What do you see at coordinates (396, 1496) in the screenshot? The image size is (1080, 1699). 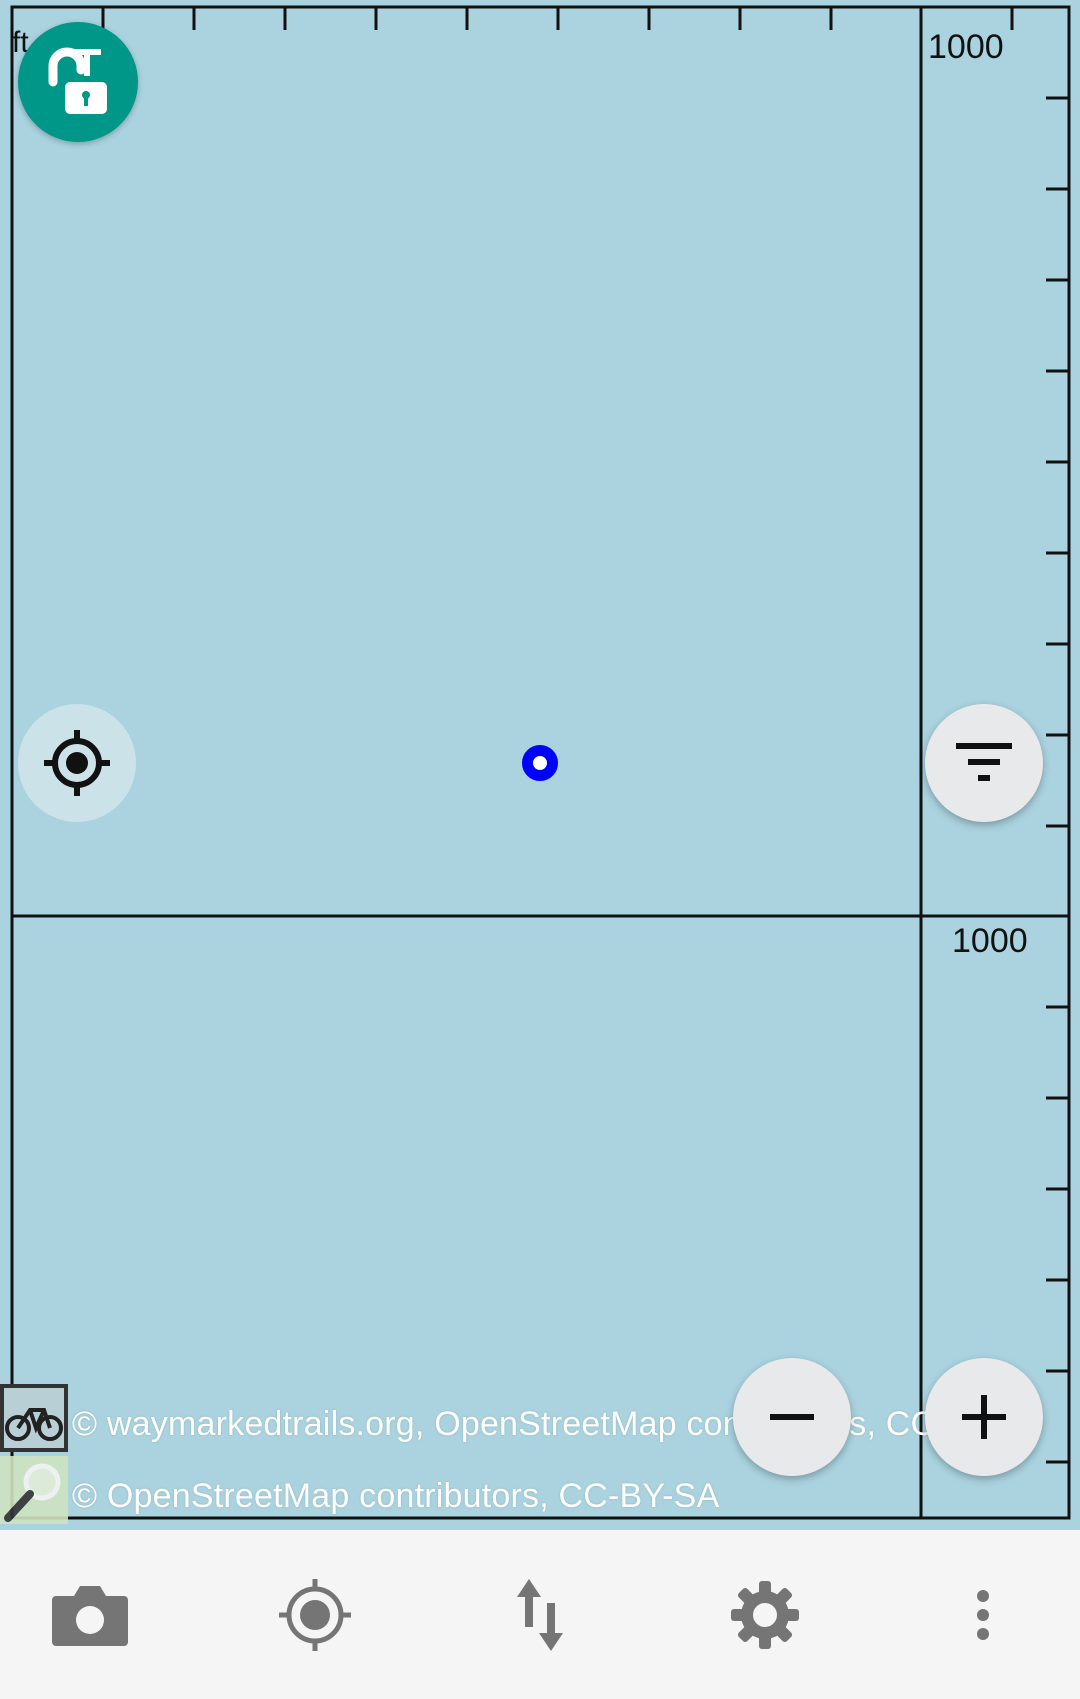 I see `attribution-openstreetmap: © OpenStreetMap contributors, CC-BY-SA` at bounding box center [396, 1496].